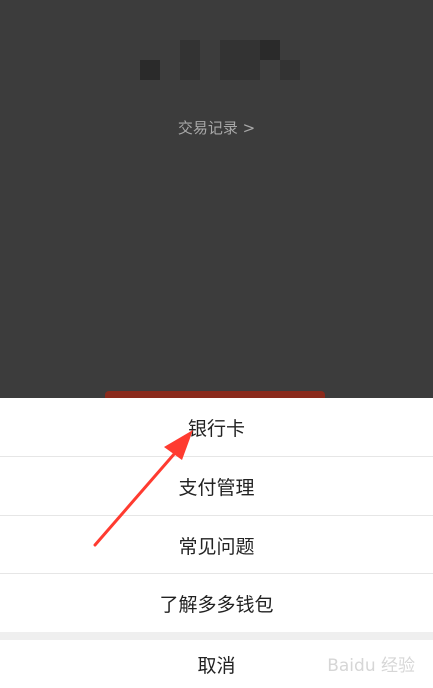 The width and height of the screenshot is (433, 688). I want to click on bank-card-option: 银行卡, so click(216, 427).